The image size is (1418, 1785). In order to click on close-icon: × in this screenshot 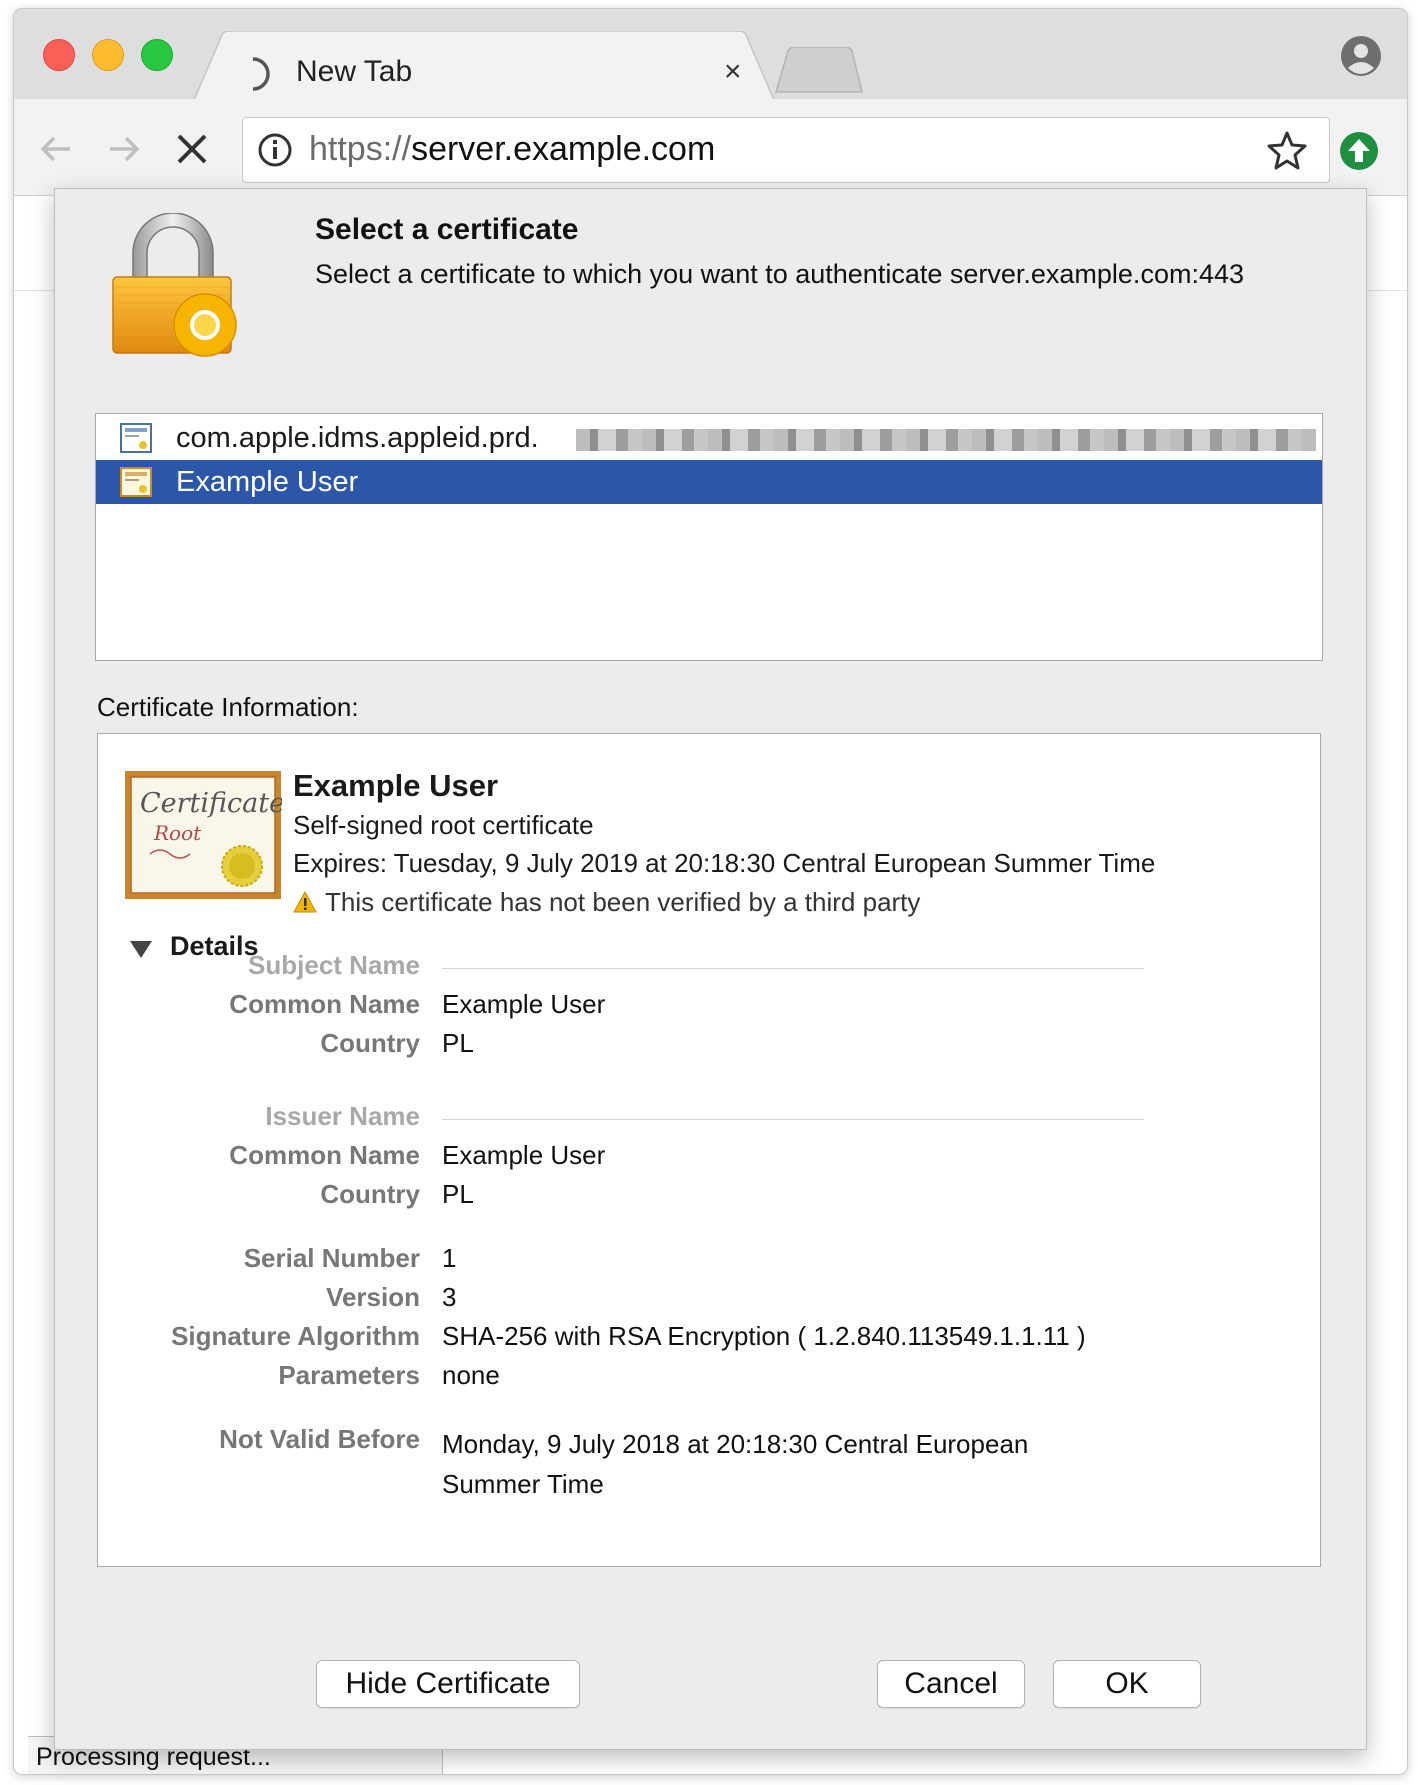, I will do `click(733, 72)`.